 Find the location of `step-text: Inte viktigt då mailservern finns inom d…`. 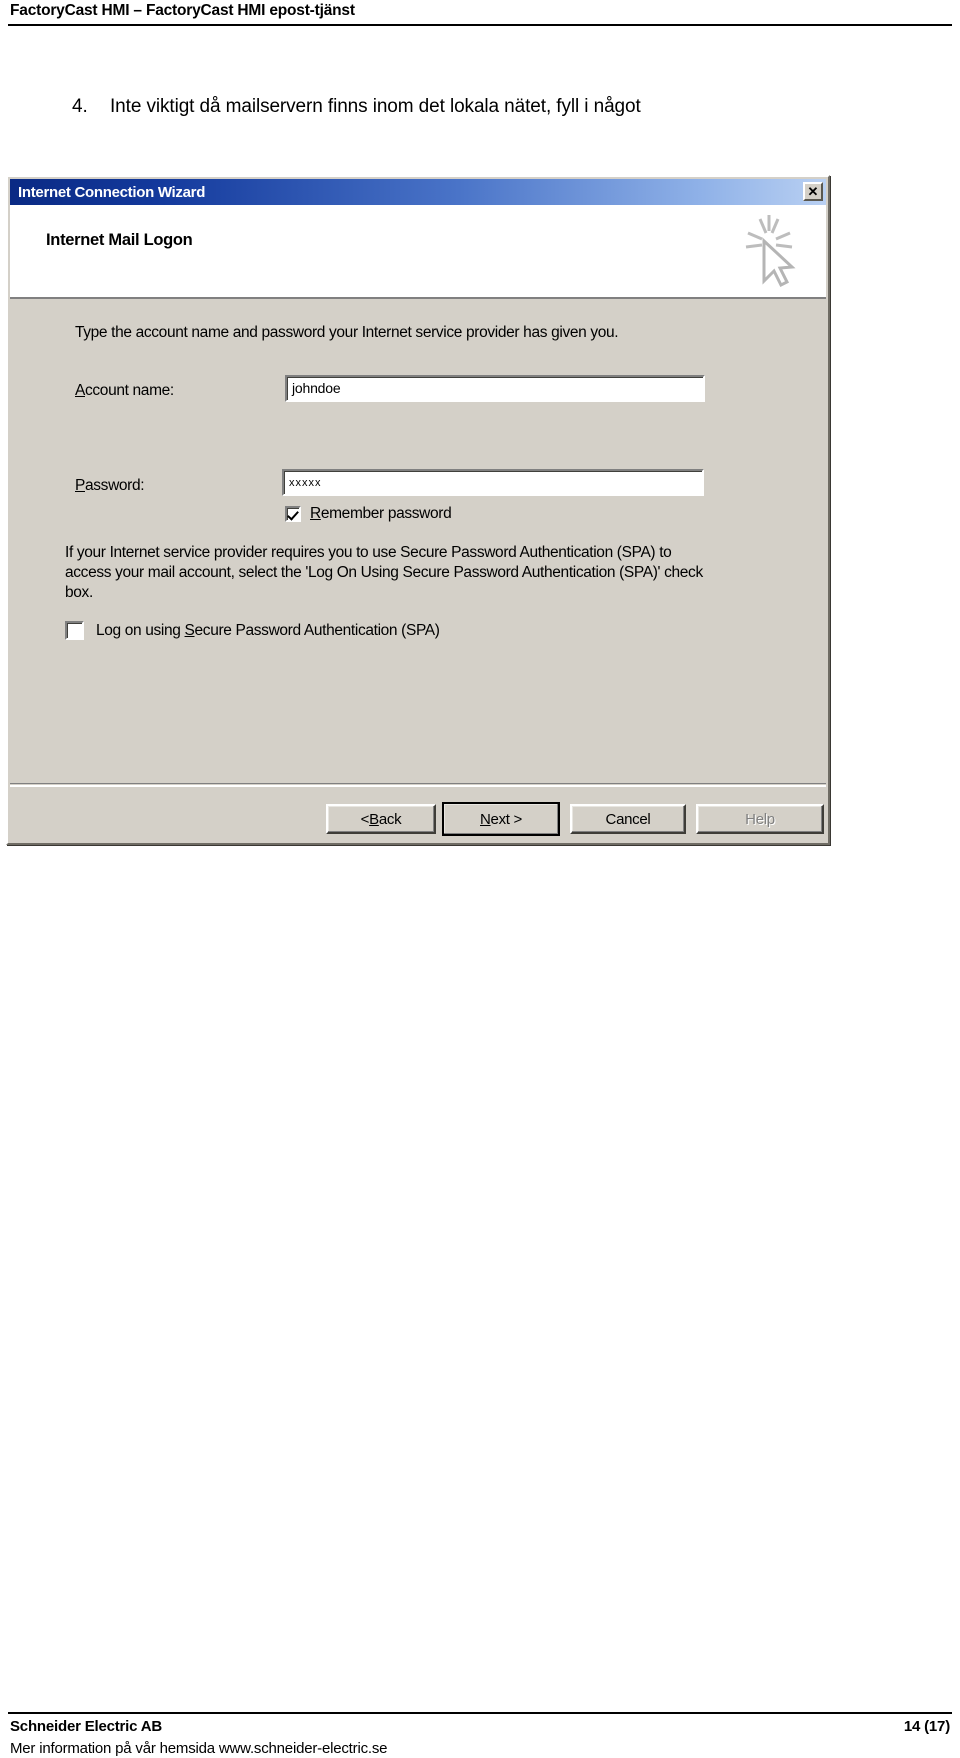

step-text: Inte viktigt då mailservern finns inom d… is located at coordinates (375, 106).